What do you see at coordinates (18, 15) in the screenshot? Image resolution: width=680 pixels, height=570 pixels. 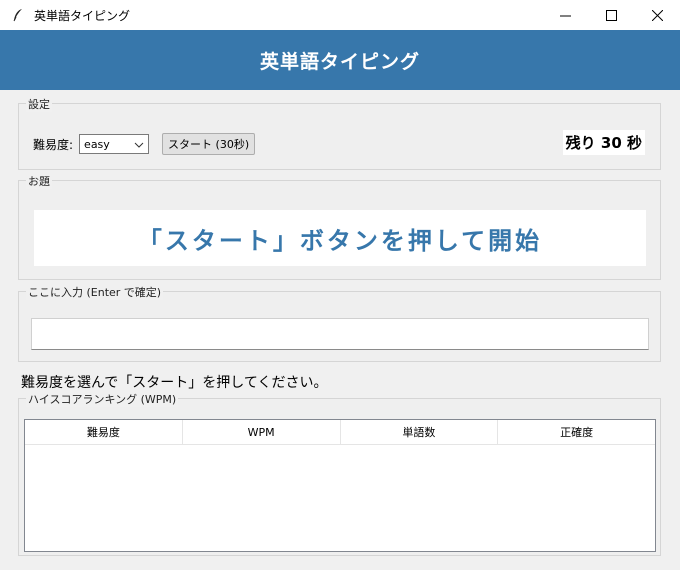 I see `feather-icon` at bounding box center [18, 15].